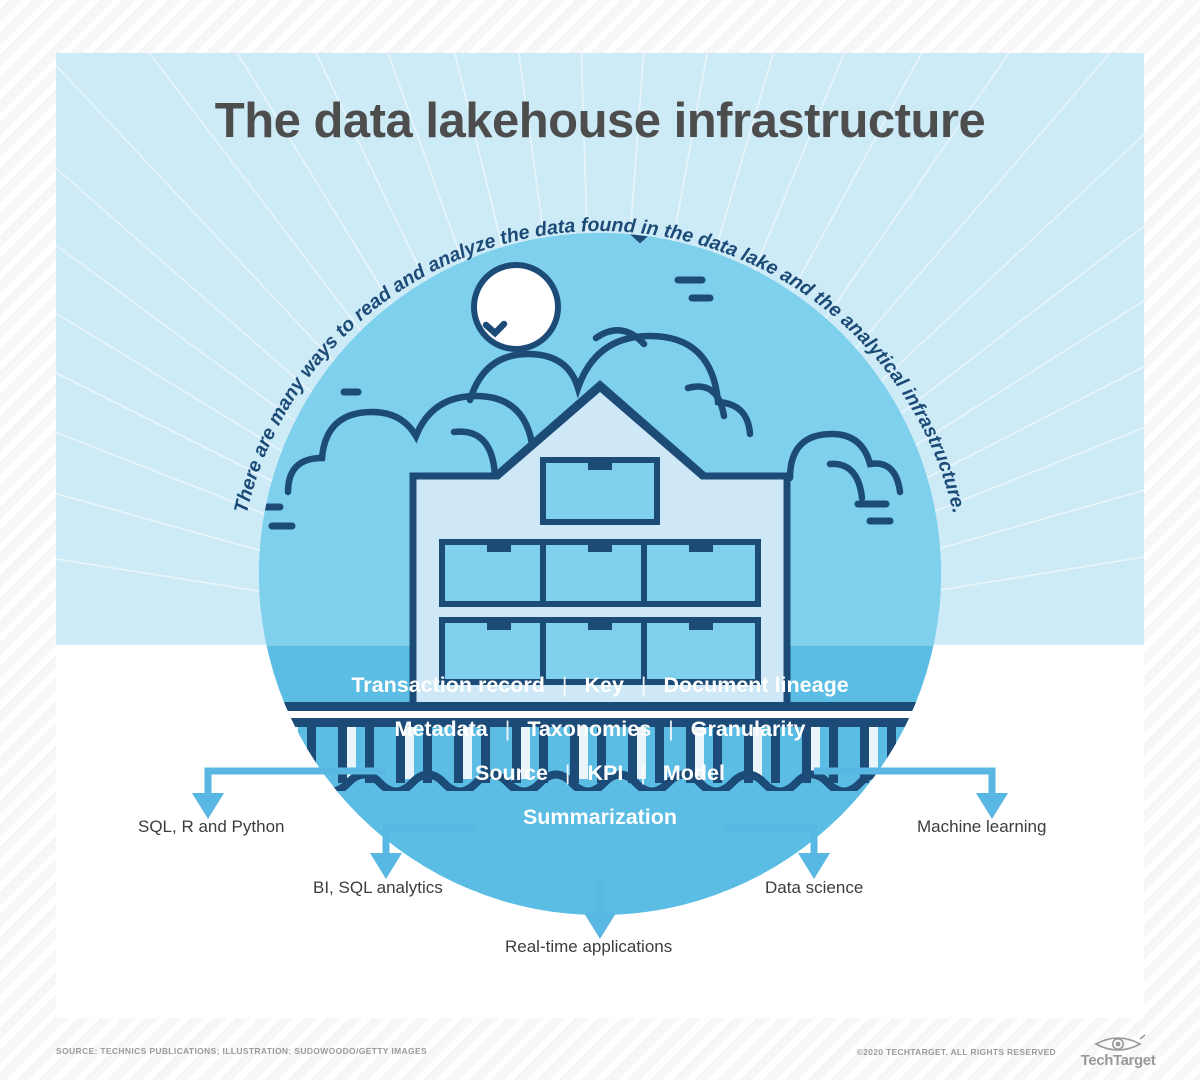  Describe the element at coordinates (982, 826) in the screenshot. I see `outcome-label-machine-learning: Machine learning` at that location.